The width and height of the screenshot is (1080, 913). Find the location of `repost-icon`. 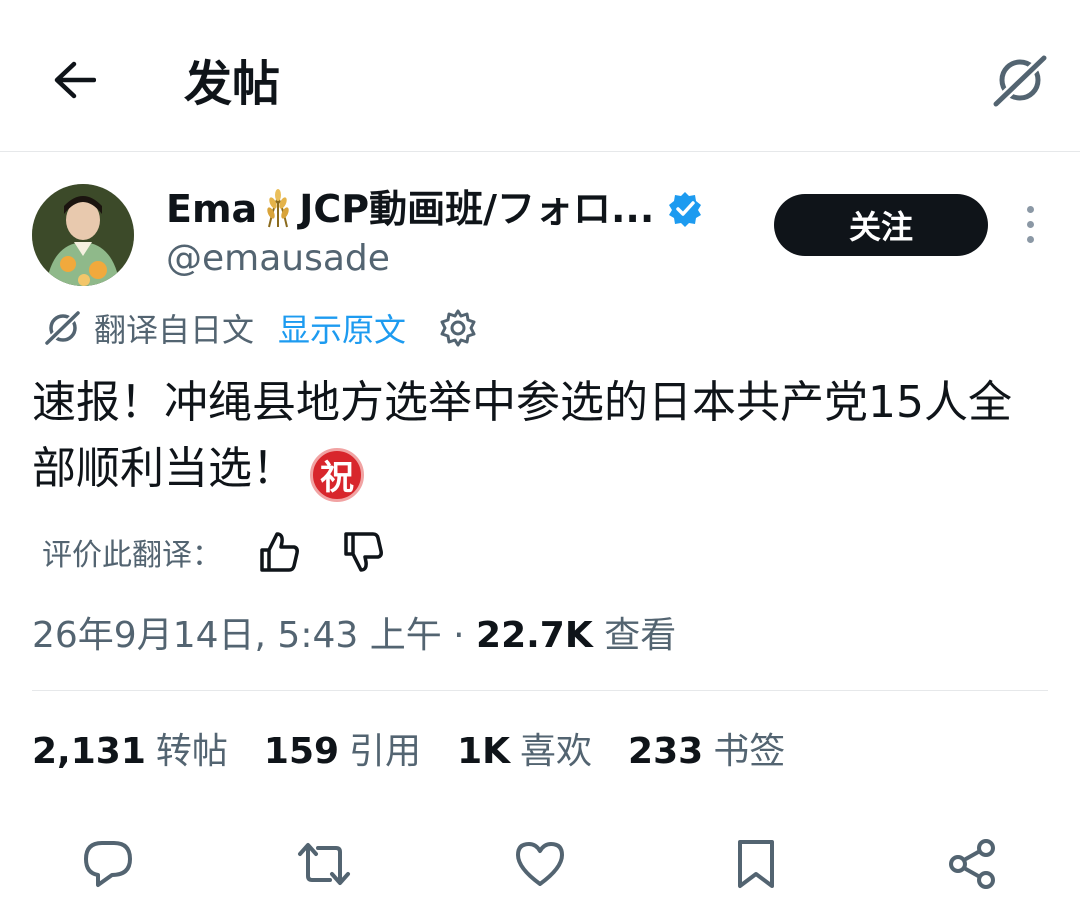

repost-icon is located at coordinates (324, 864).